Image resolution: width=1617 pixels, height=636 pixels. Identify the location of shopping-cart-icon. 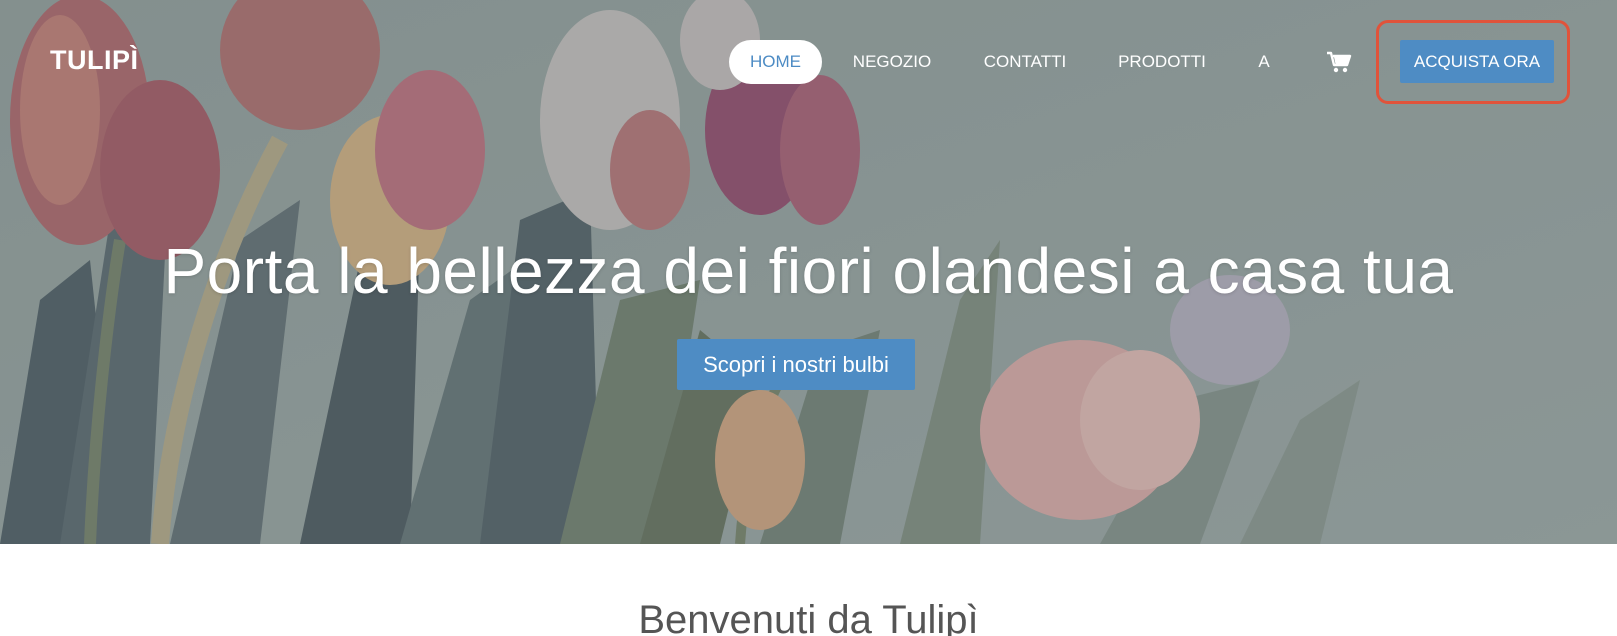
(1339, 62).